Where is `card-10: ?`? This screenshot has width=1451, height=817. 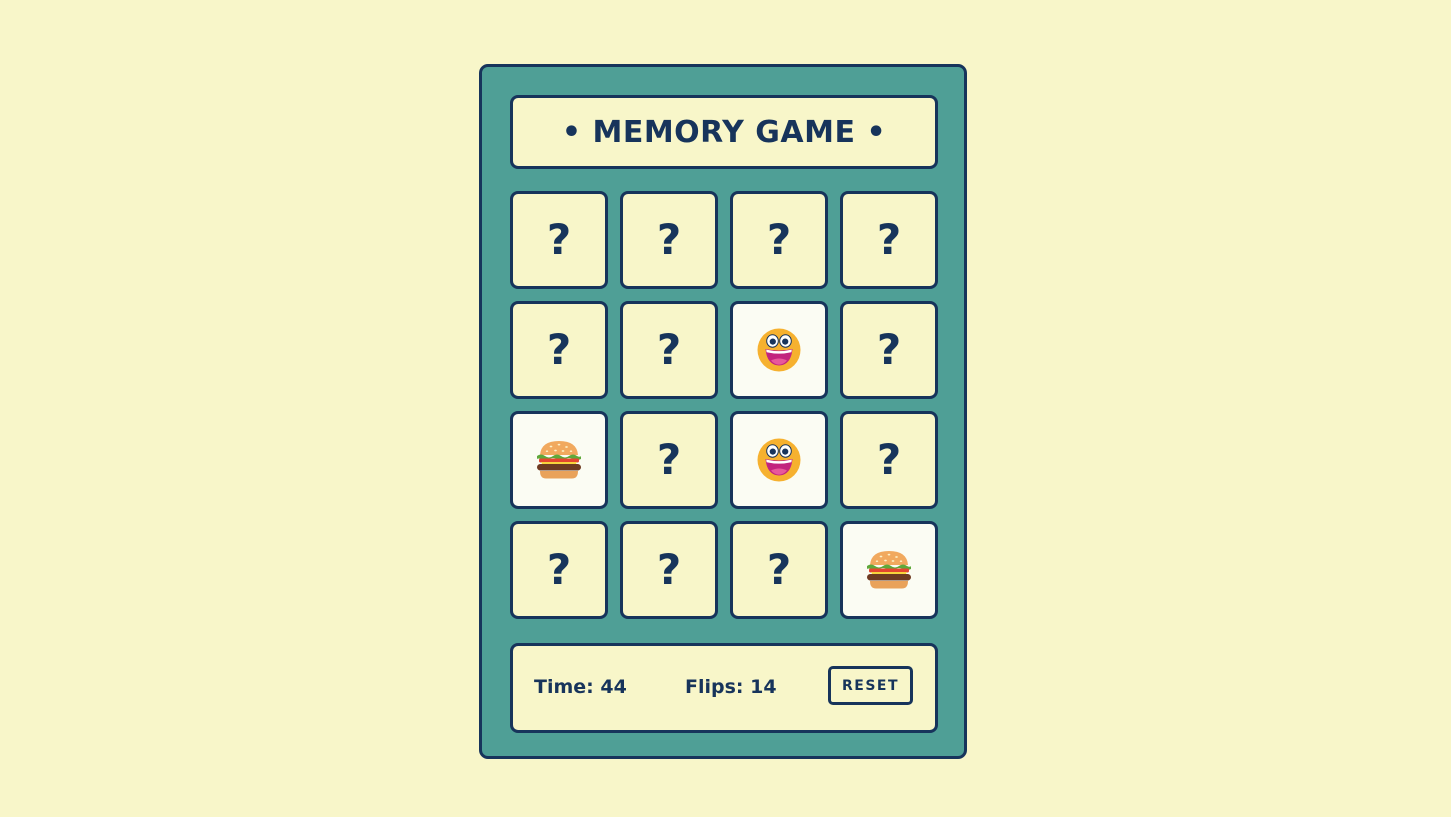
card-10: ? is located at coordinates (669, 460).